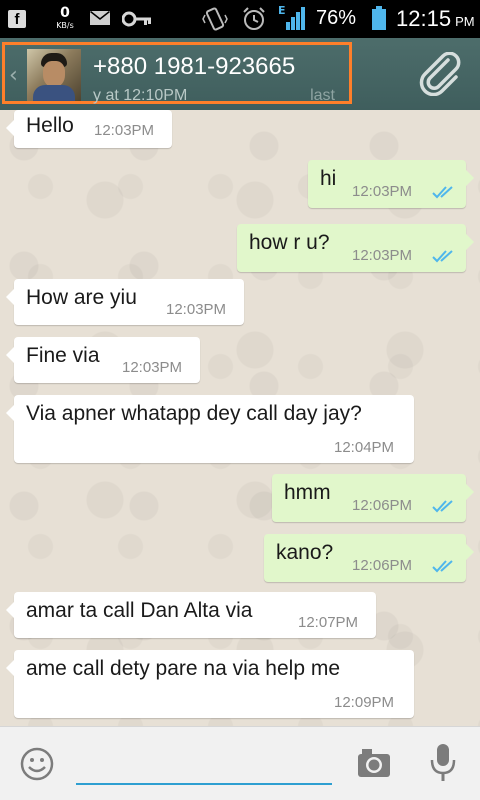  I want to click on contact-name: +880 1981-923665, so click(194, 66).